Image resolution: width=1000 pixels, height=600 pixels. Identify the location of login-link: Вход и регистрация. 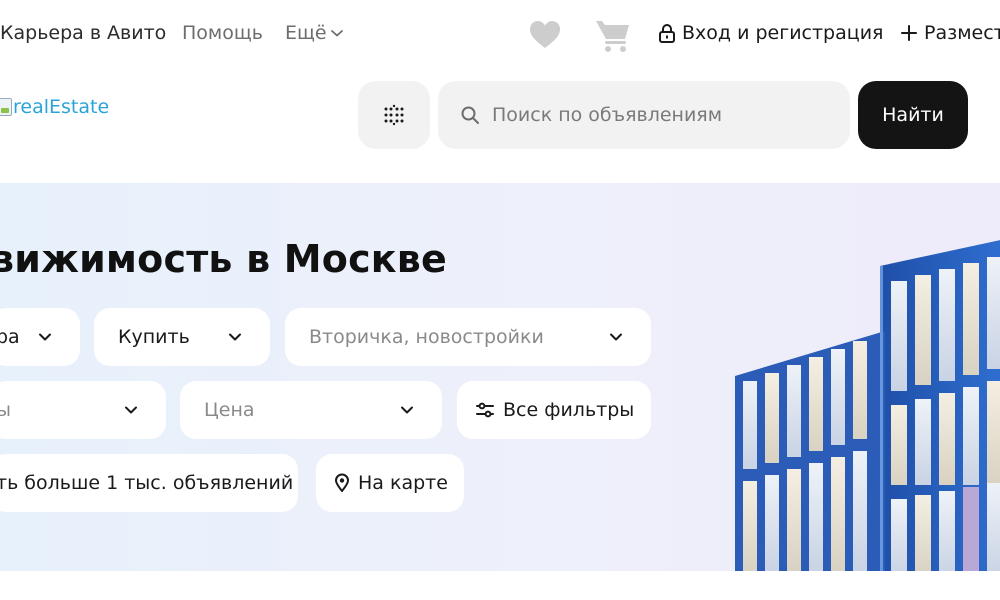
(770, 33).